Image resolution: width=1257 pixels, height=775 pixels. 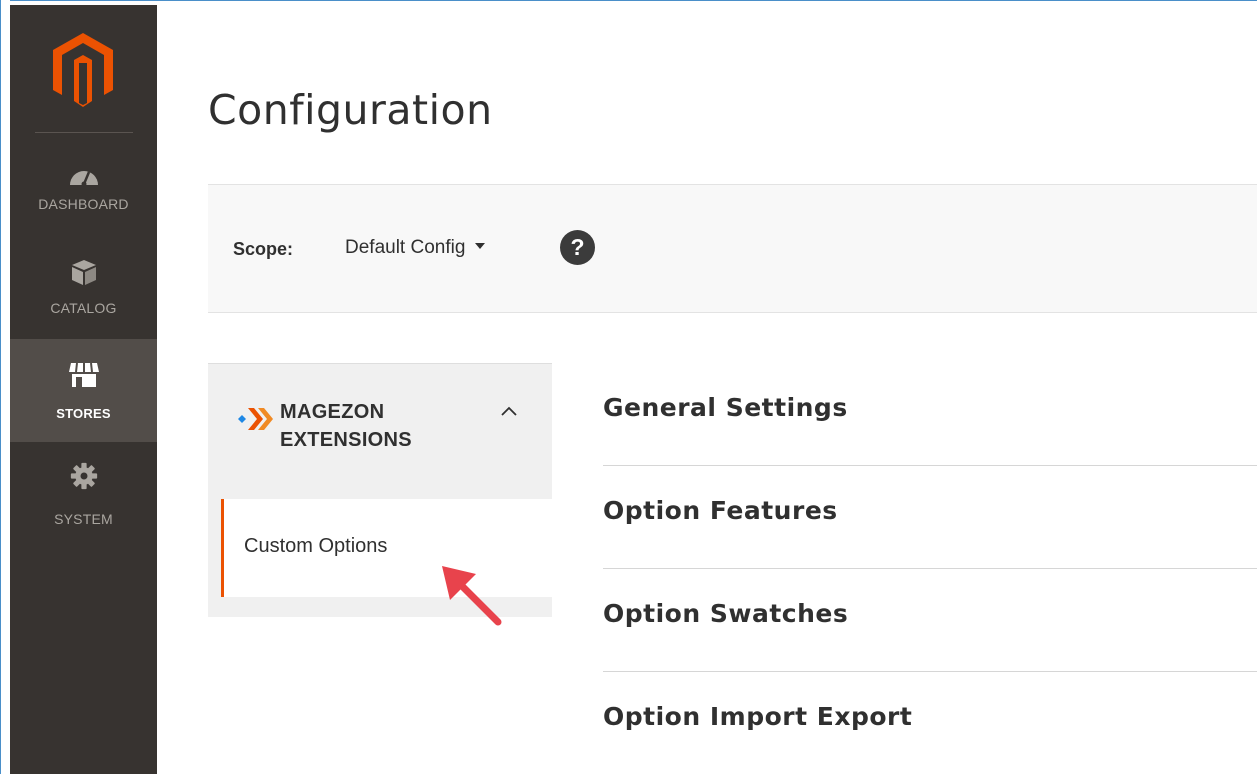 What do you see at coordinates (930, 517) in the screenshot?
I see `section-option-features: Option Features` at bounding box center [930, 517].